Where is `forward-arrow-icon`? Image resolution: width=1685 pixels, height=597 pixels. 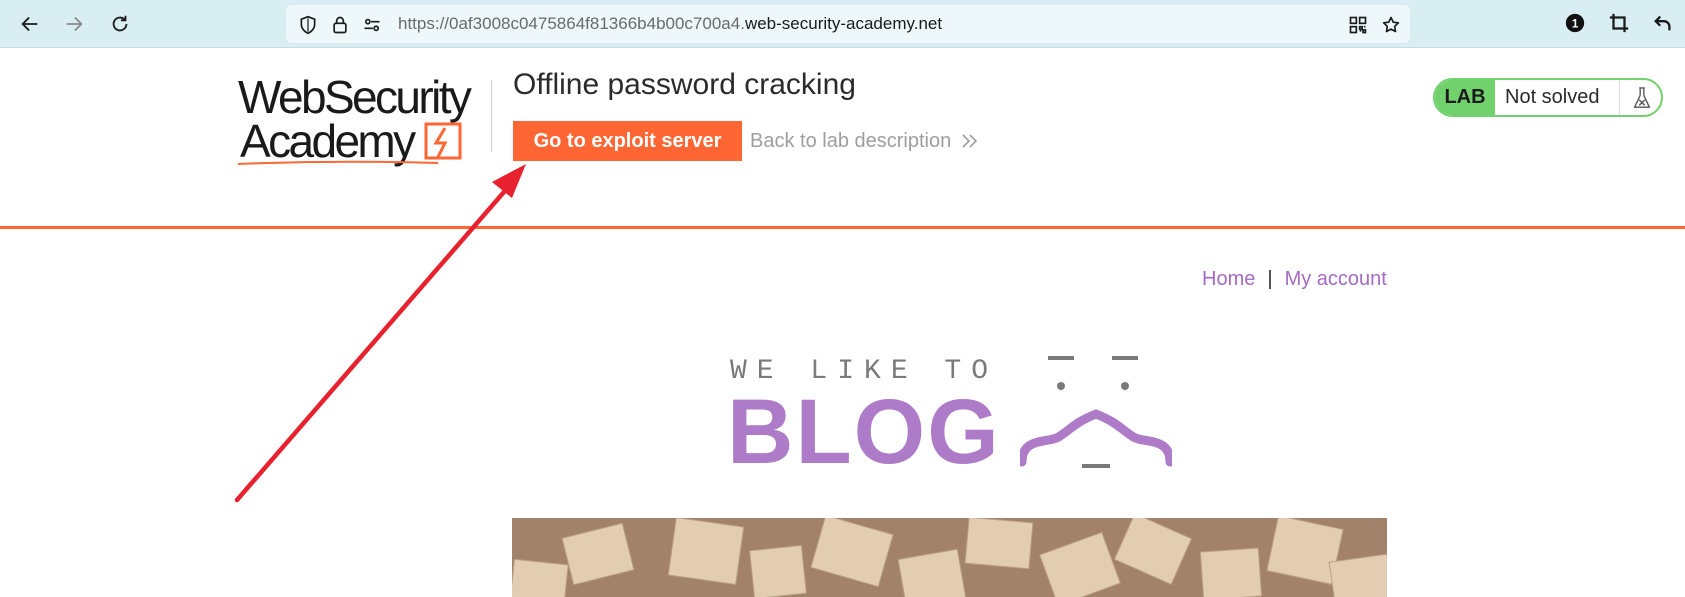
forward-arrow-icon is located at coordinates (74, 24).